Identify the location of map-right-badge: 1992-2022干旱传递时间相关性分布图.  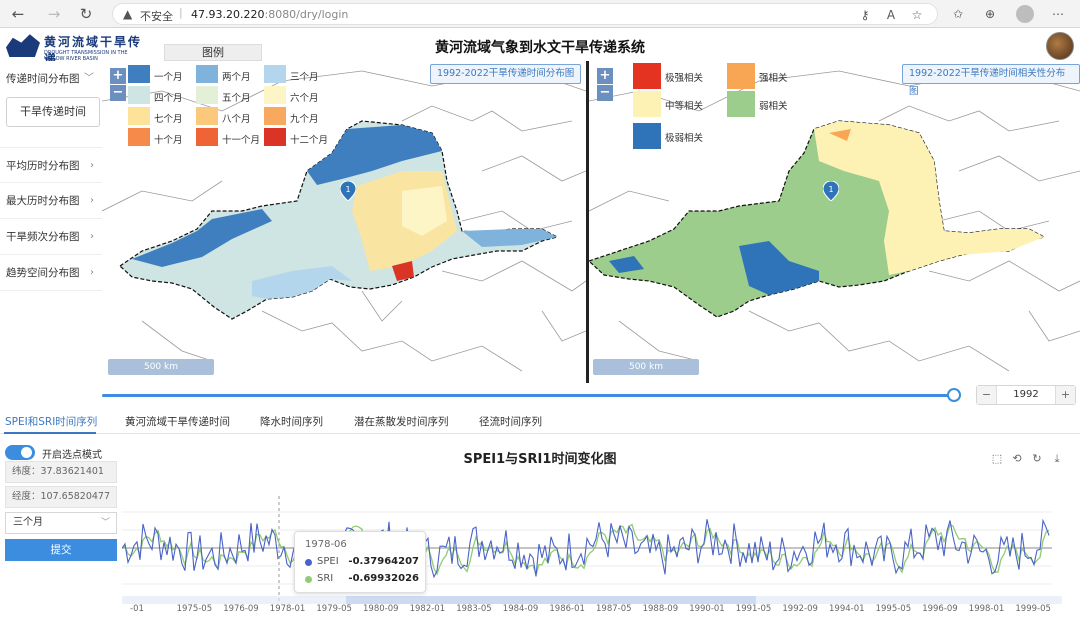
(991, 80).